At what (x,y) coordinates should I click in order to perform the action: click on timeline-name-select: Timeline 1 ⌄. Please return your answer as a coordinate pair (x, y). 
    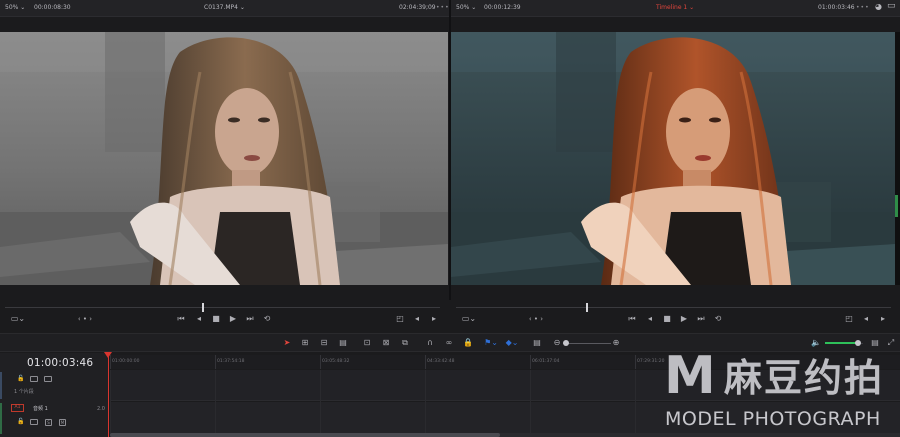
    Looking at the image, I should click on (675, 7).